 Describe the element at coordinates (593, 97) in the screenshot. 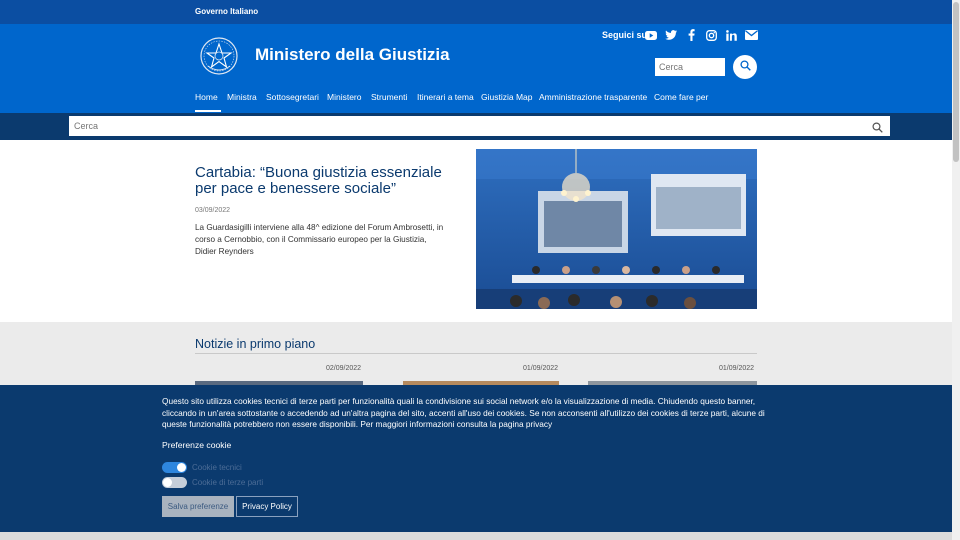

I see `nav-item-amministrazione: Amministrazione trasparente` at that location.